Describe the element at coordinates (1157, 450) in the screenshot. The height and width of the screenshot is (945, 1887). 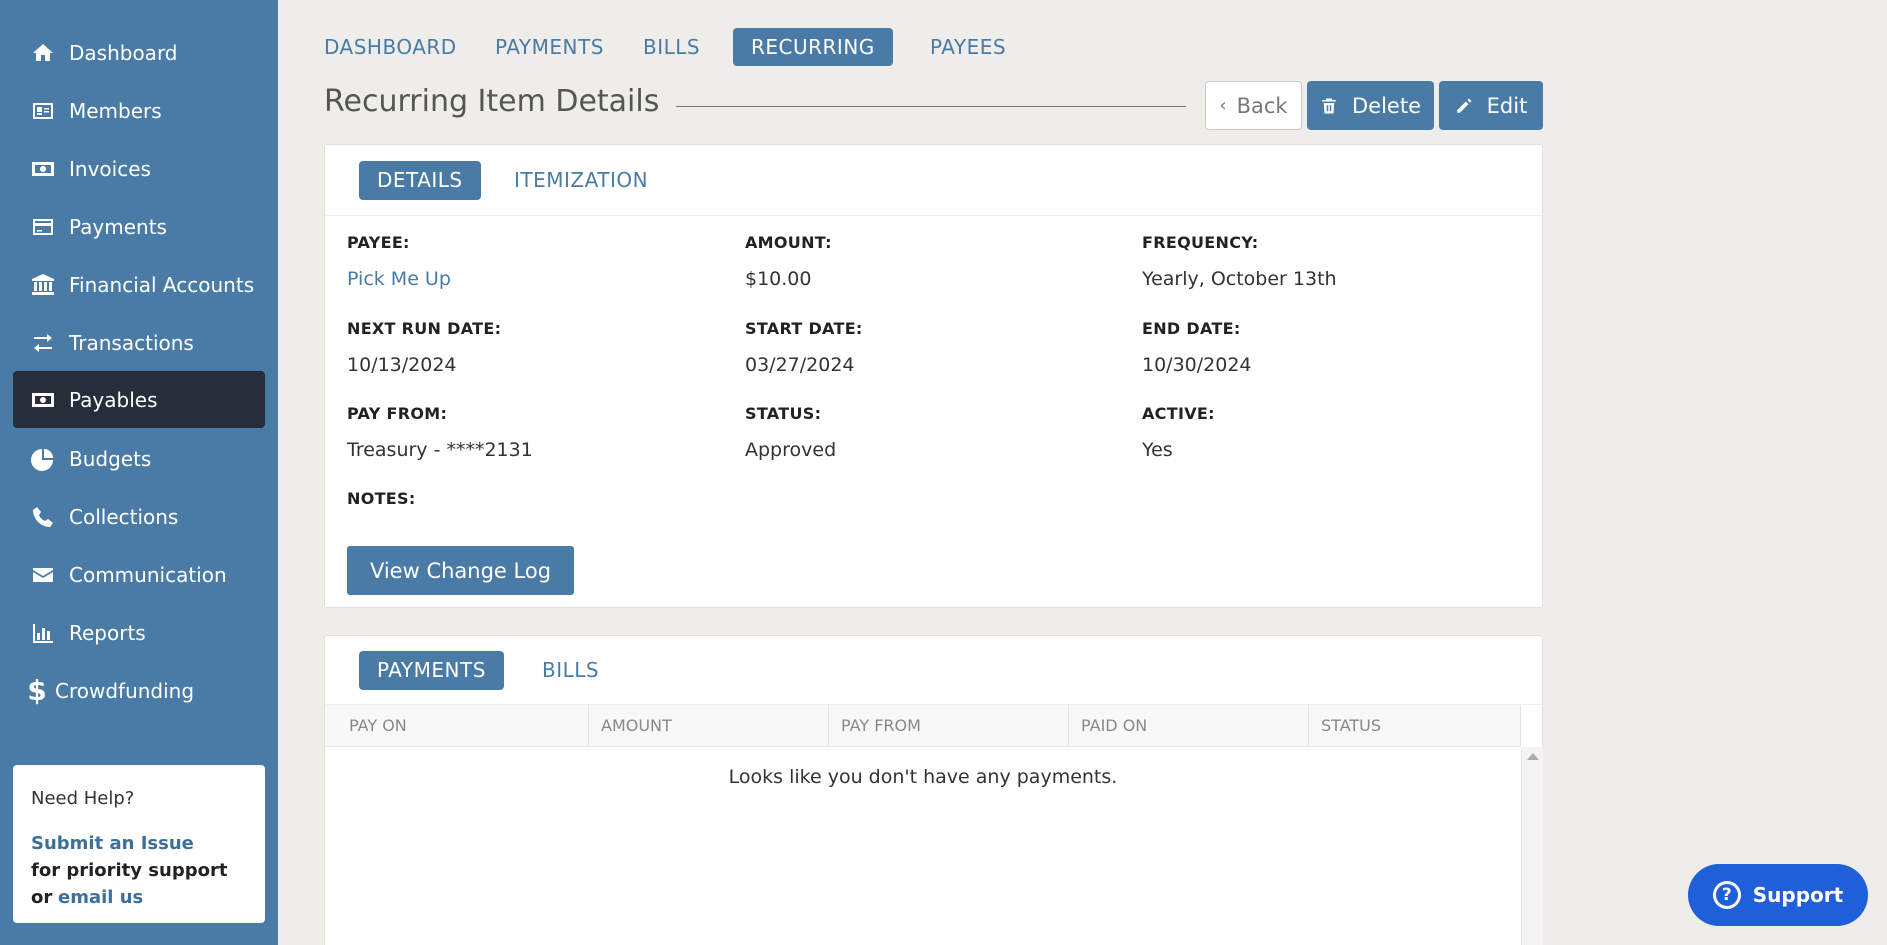
I see `active-value: Yes` at that location.